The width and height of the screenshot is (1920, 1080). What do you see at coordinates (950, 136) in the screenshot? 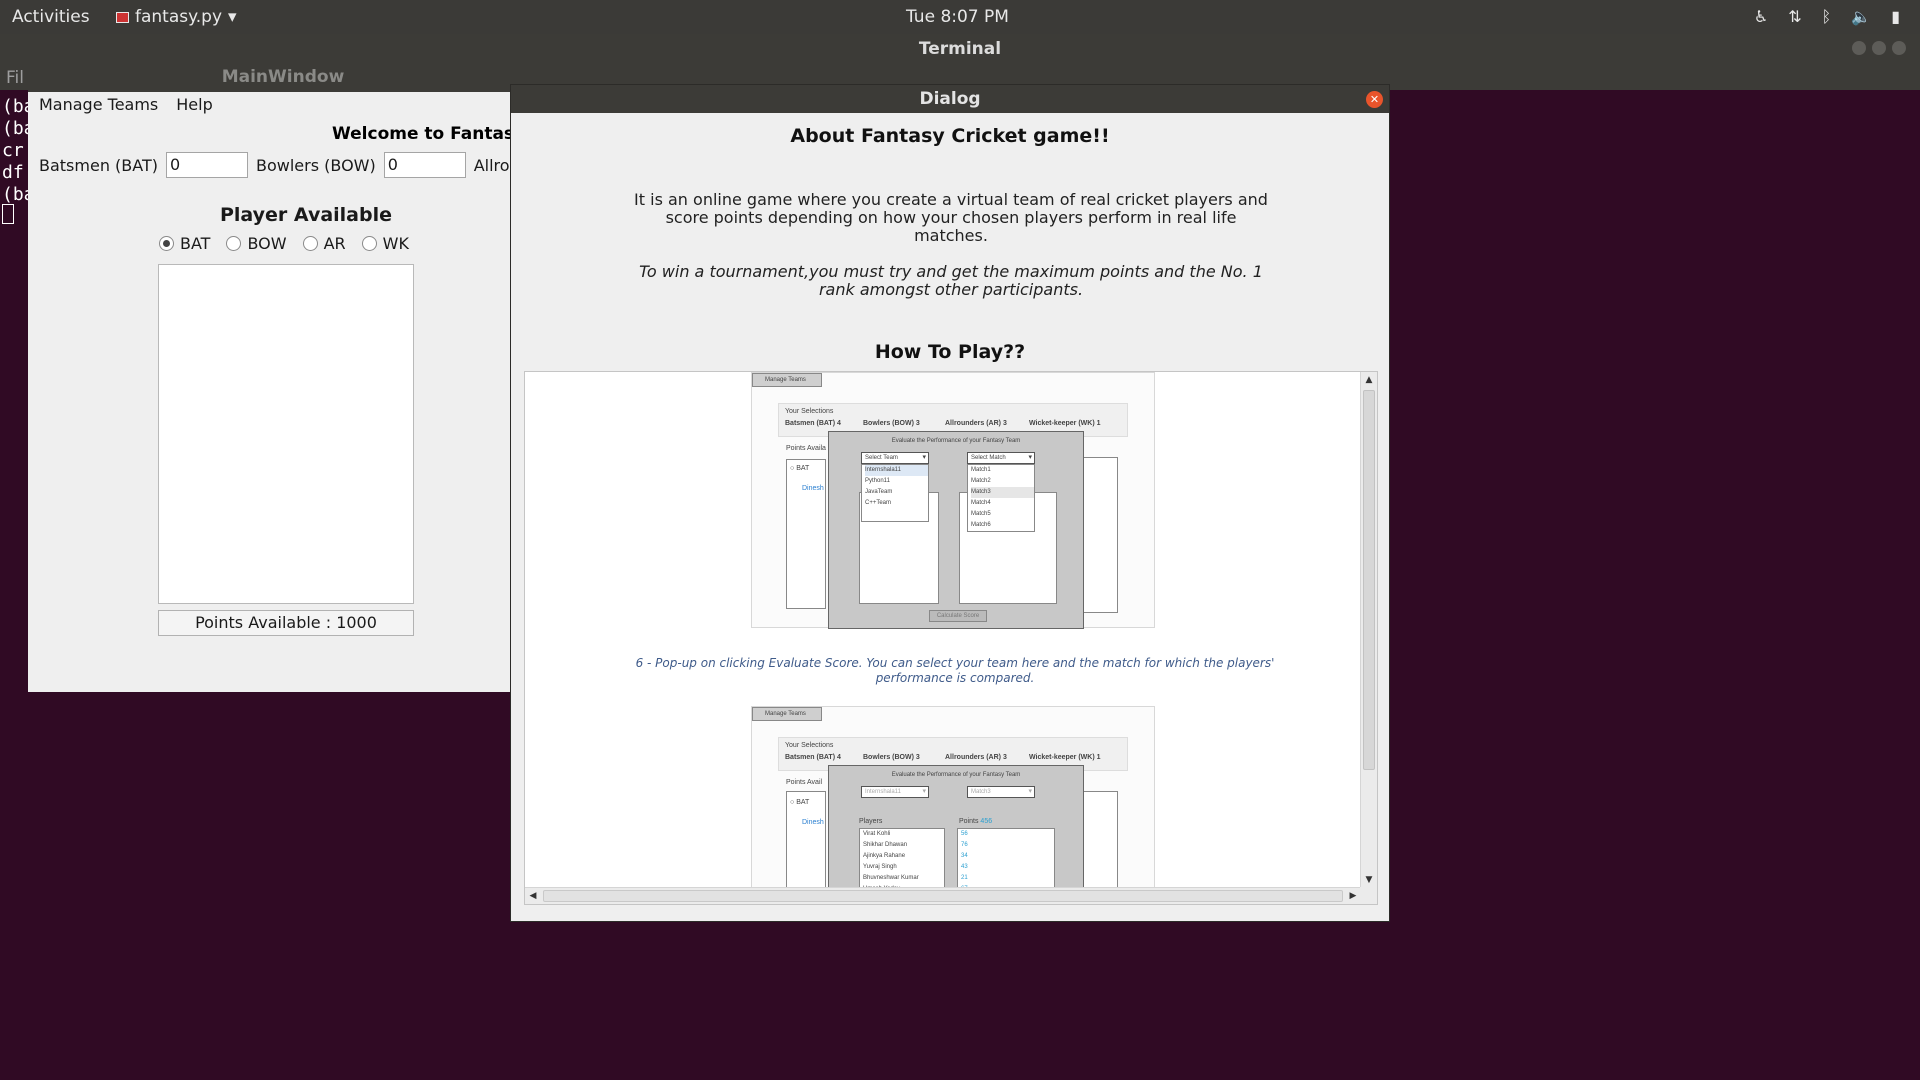
I see `dialog-heading: About Fantasy Cricket game!!` at bounding box center [950, 136].